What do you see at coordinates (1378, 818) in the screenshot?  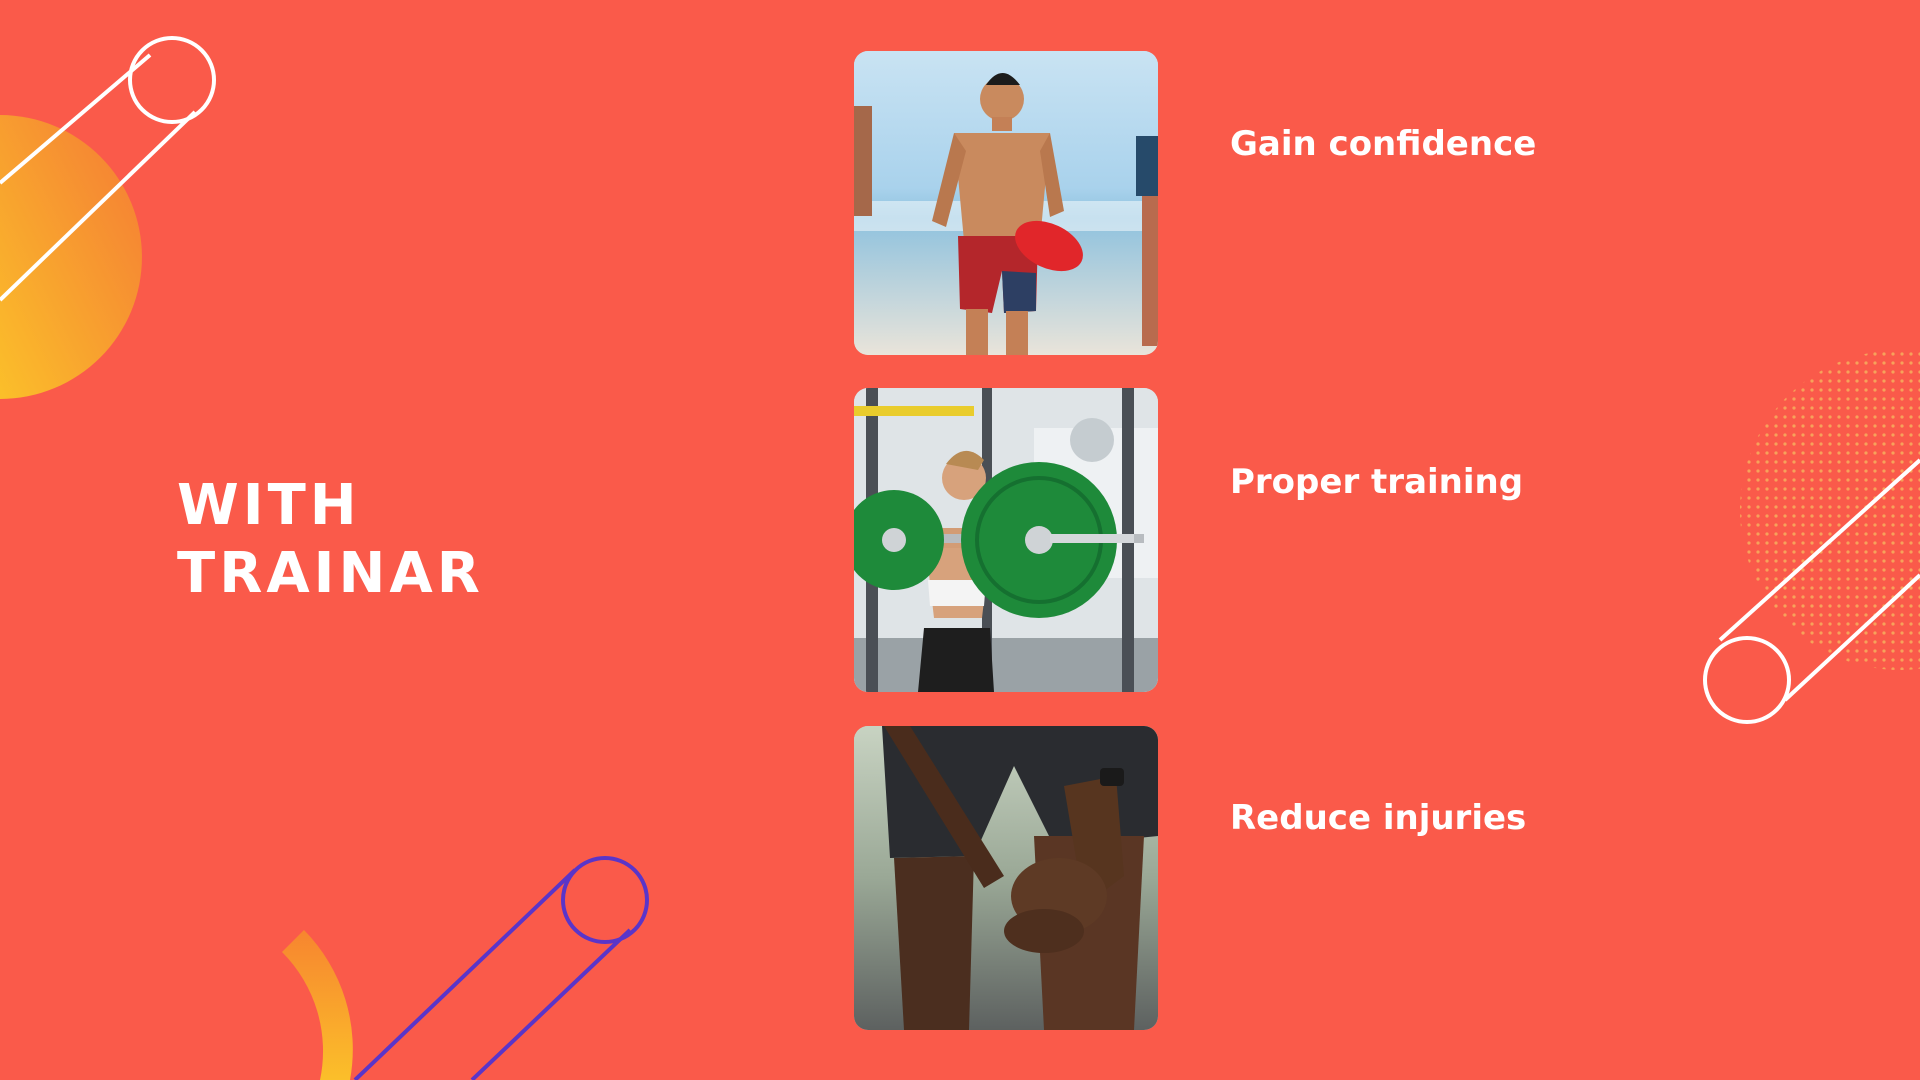 I see `benefit-label-reduce-injuries: Reduce injuries` at bounding box center [1378, 818].